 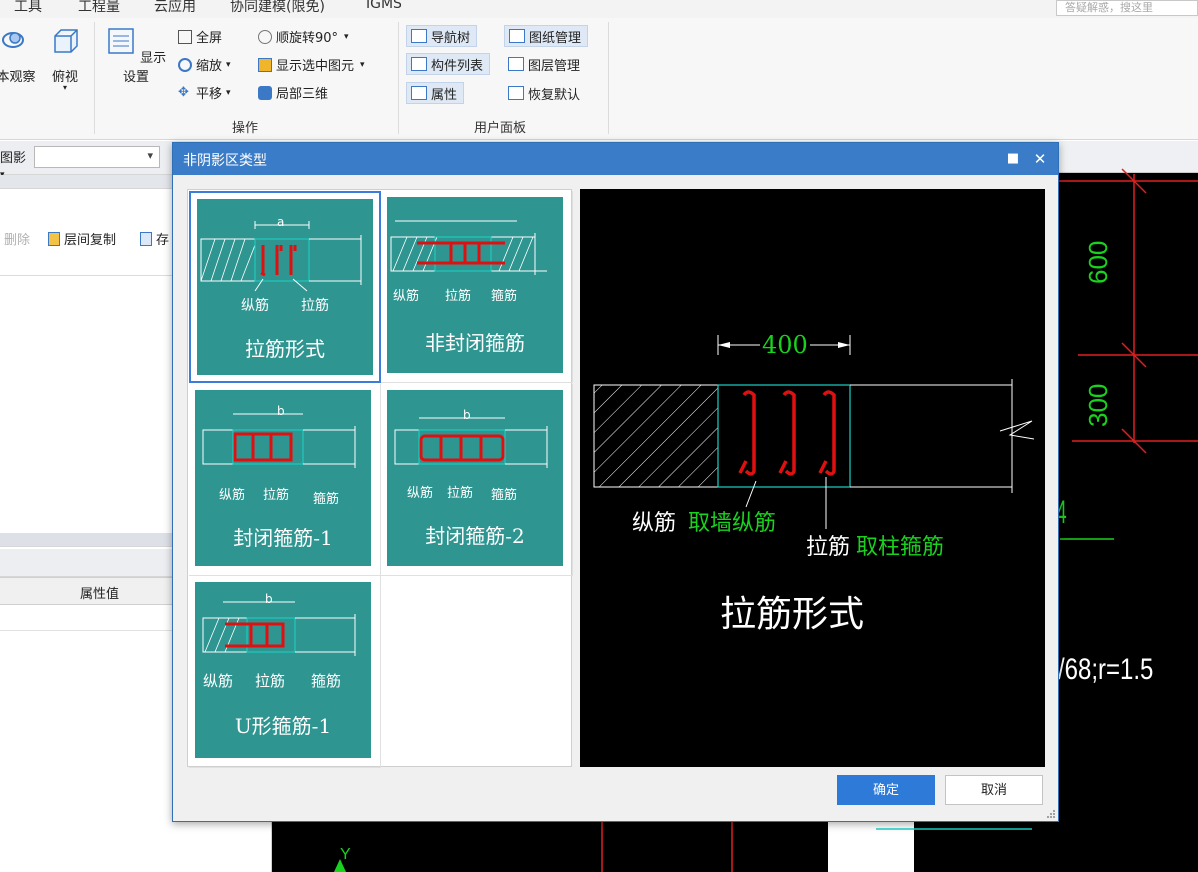 I want to click on menu-tools: 工具, so click(x=28, y=8).